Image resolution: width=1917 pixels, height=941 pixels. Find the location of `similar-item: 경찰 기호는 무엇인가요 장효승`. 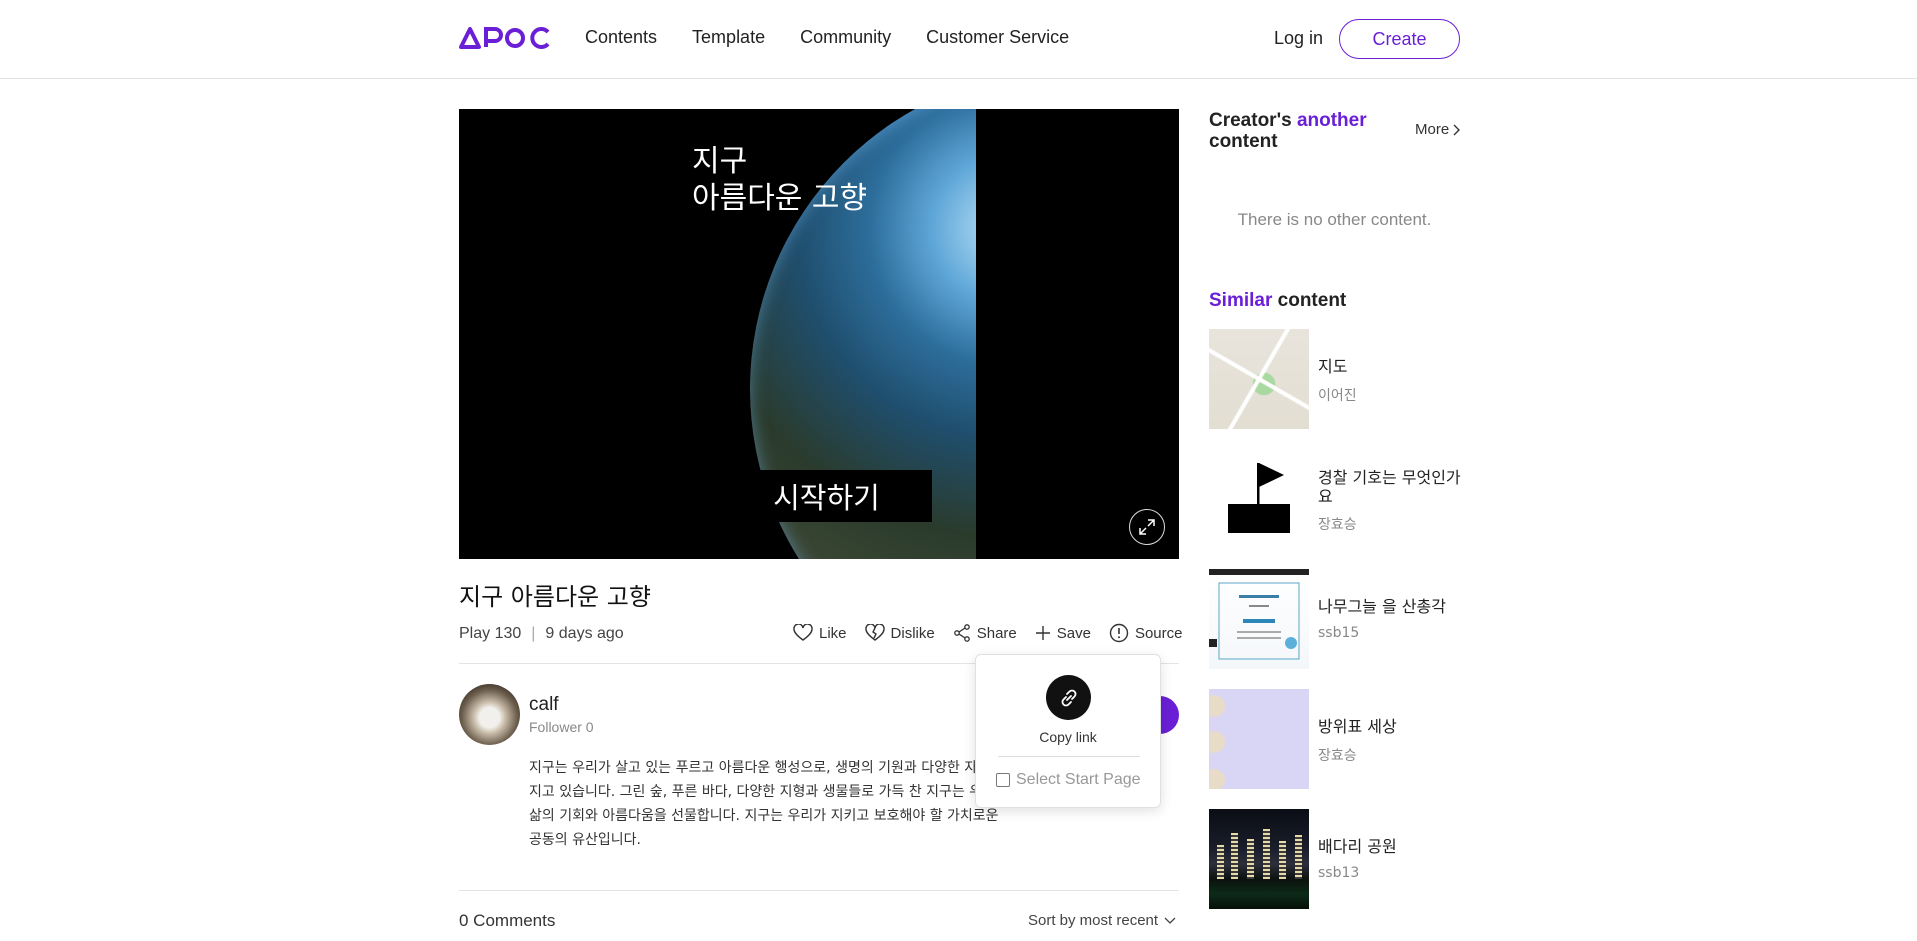

similar-item: 경찰 기호는 무엇인가요 장효승 is located at coordinates (1335, 499).